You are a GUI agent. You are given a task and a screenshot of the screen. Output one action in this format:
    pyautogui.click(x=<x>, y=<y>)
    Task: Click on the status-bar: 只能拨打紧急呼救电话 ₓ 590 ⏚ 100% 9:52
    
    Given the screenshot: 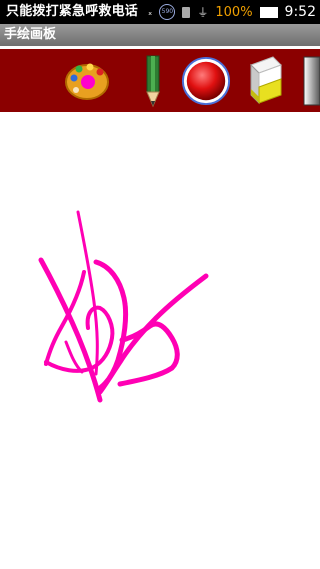 What is the action you would take?
    pyautogui.click(x=160, y=12)
    